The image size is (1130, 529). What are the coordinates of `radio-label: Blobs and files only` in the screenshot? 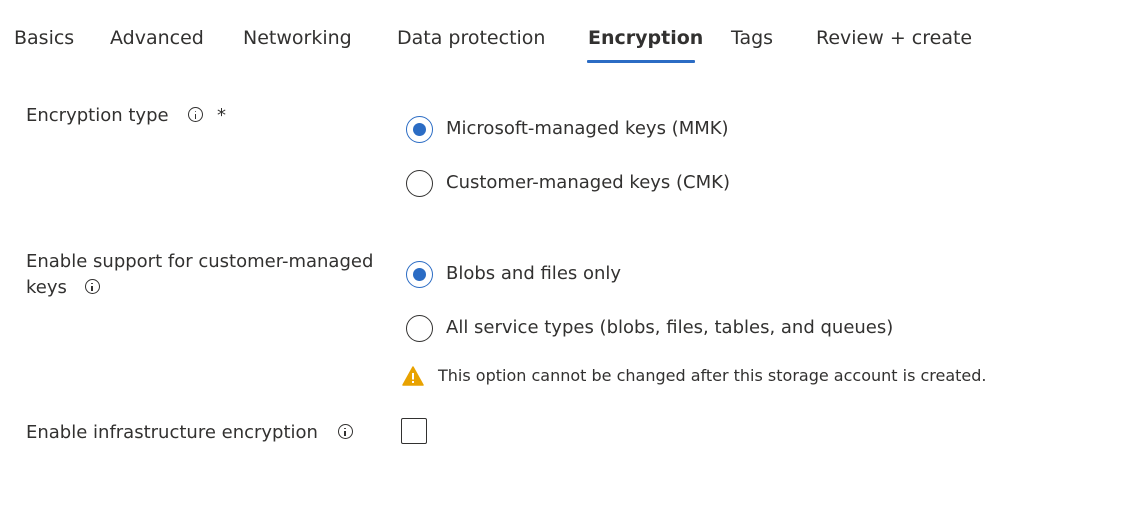 It's located at (534, 273).